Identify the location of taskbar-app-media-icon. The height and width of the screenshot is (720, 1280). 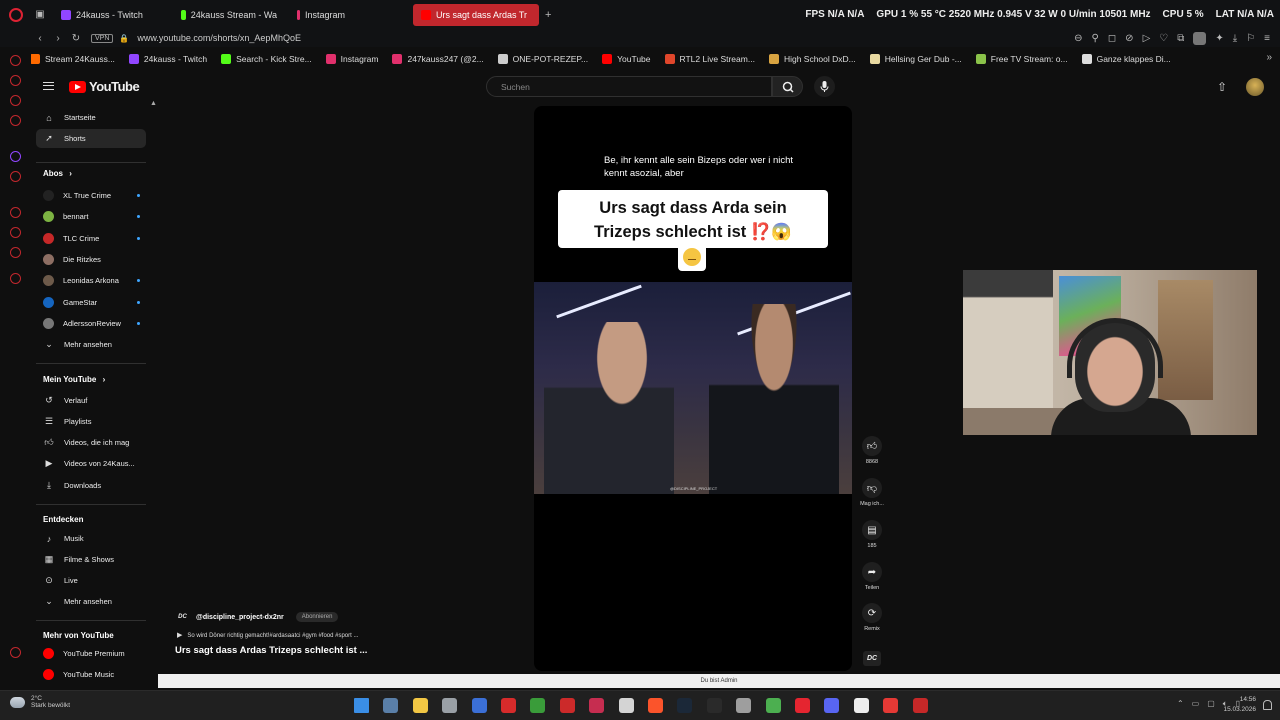
(567, 705).